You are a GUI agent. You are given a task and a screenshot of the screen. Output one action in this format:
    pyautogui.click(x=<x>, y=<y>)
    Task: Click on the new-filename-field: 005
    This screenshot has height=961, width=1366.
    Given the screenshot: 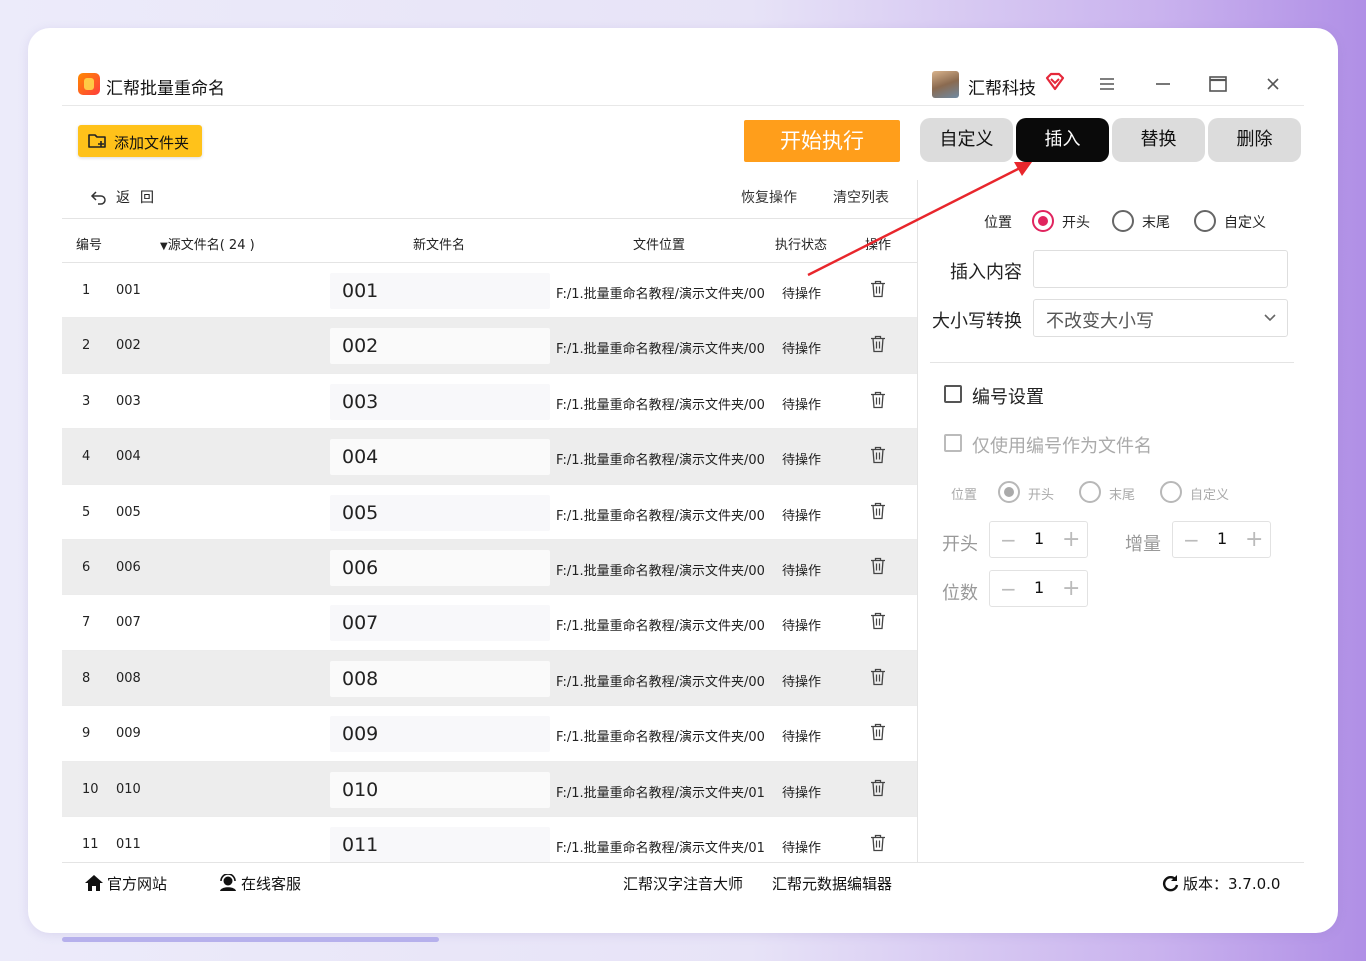 What is the action you would take?
    pyautogui.click(x=440, y=512)
    